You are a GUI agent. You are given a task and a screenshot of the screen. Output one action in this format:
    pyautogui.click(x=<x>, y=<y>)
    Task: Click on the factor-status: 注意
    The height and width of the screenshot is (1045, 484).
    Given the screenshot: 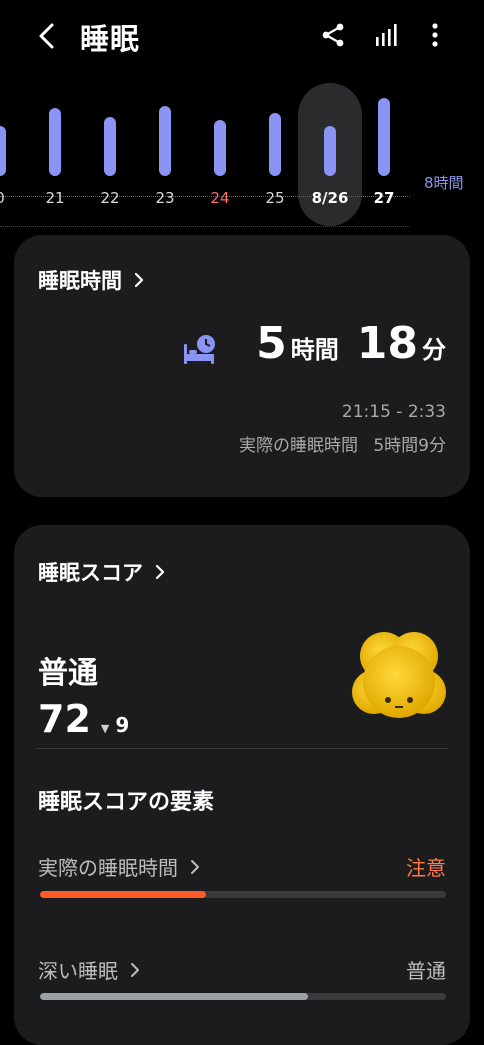 What is the action you would take?
    pyautogui.click(x=426, y=868)
    